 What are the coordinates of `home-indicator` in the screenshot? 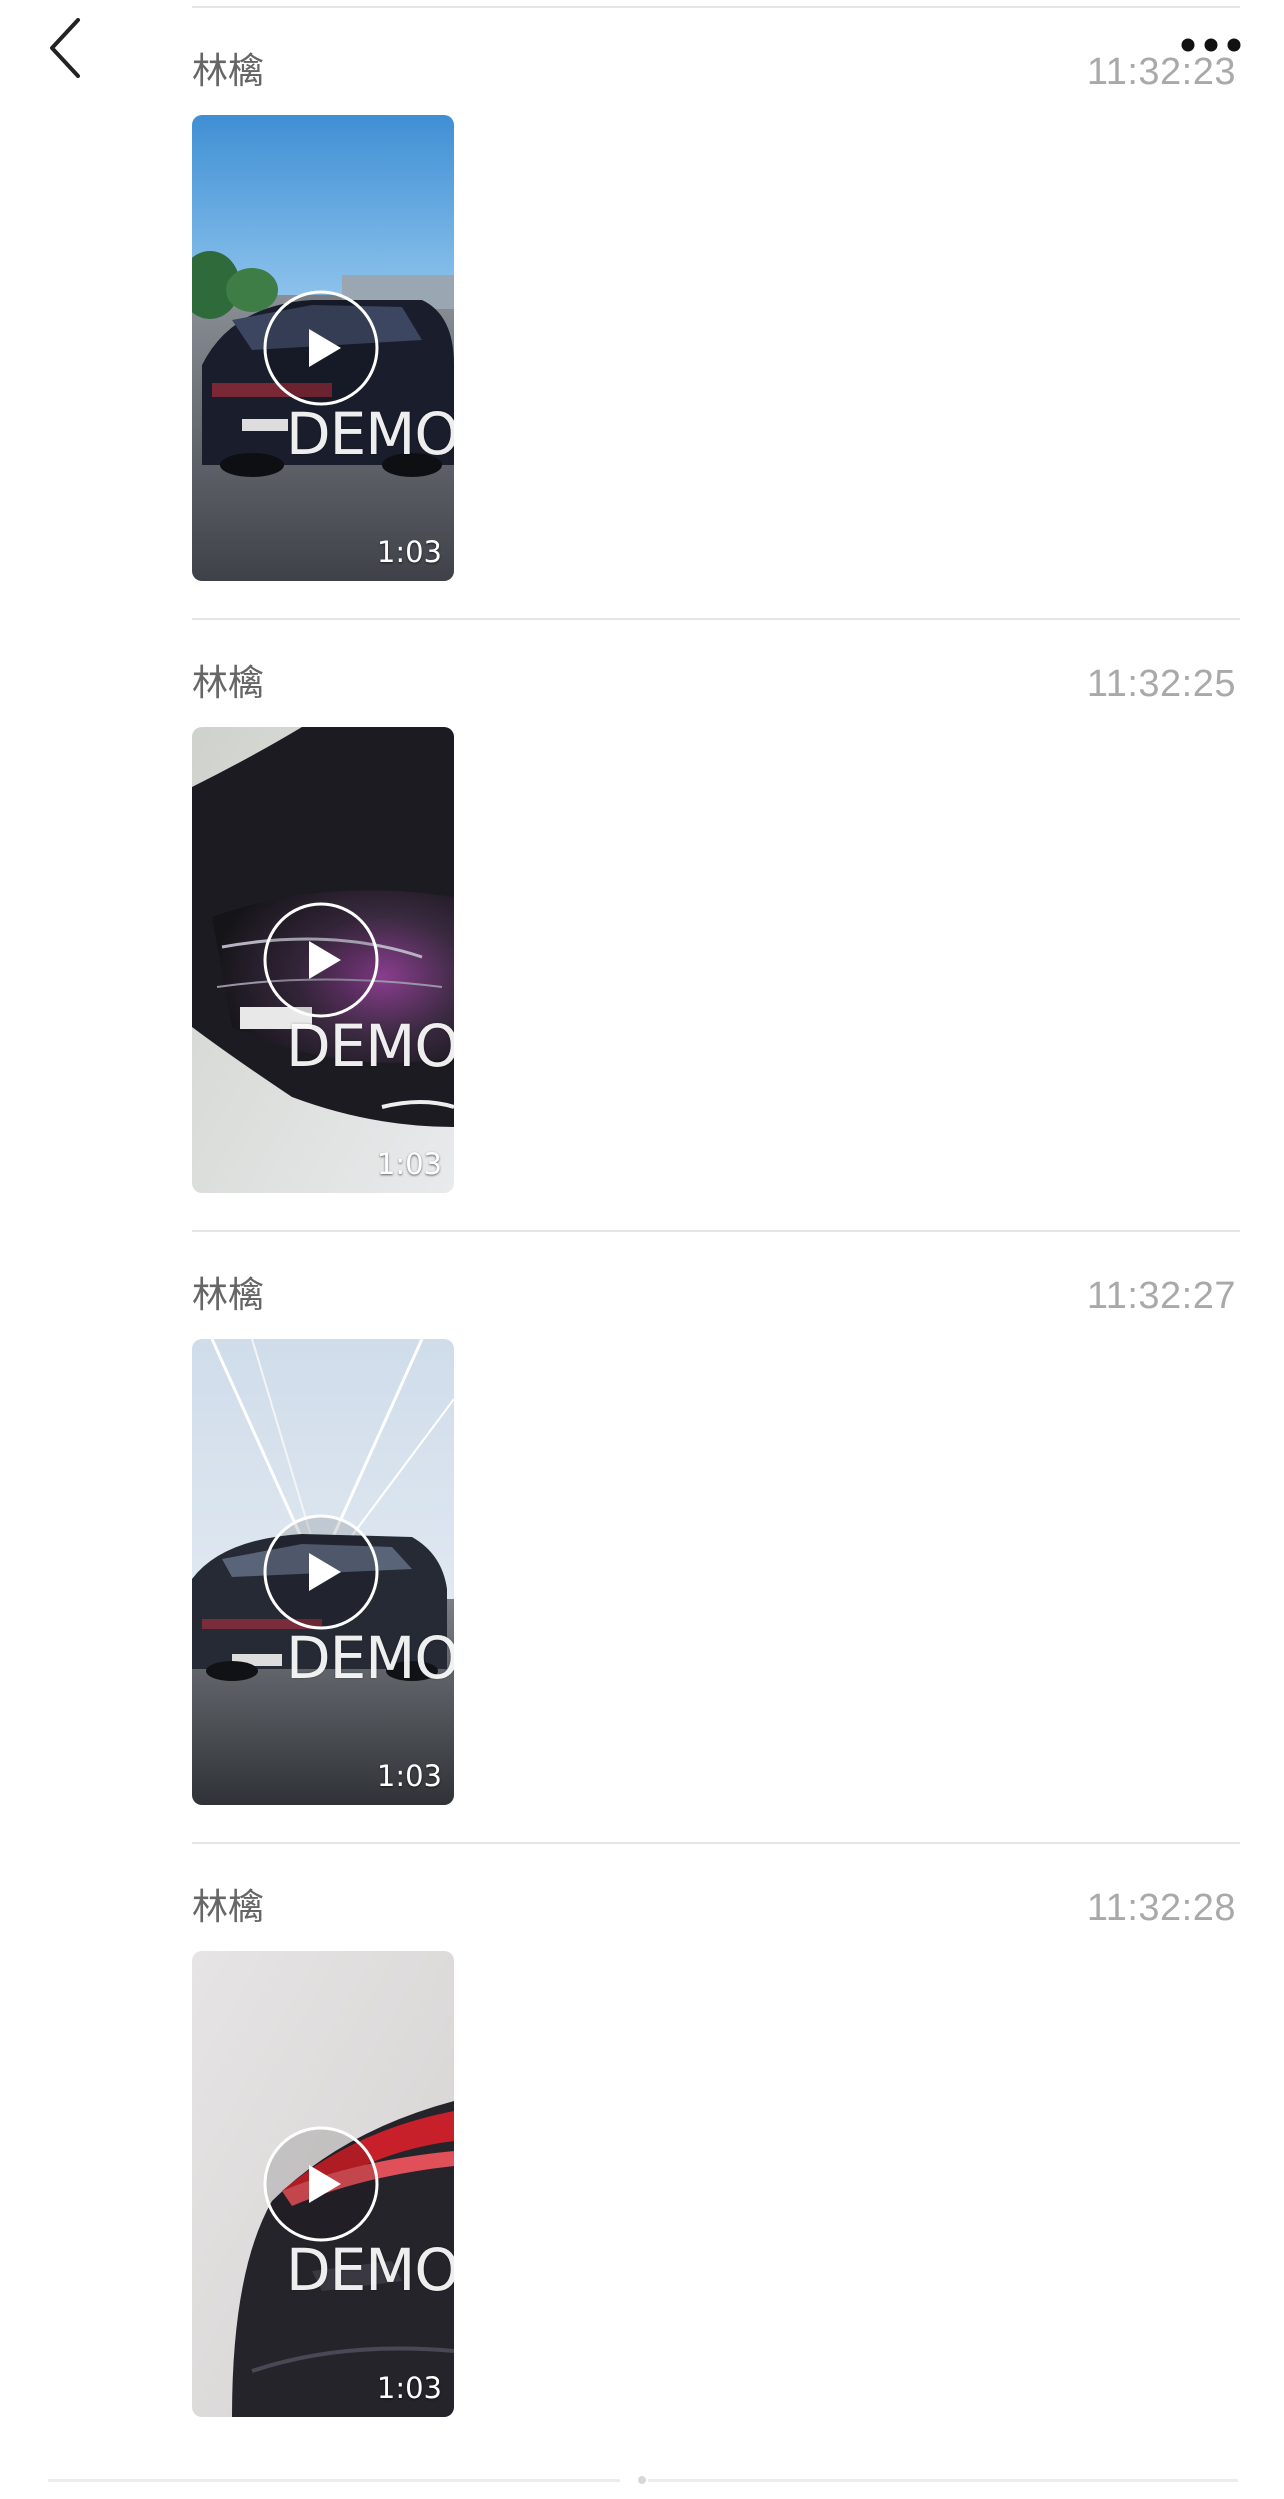 It's located at (643, 2480).